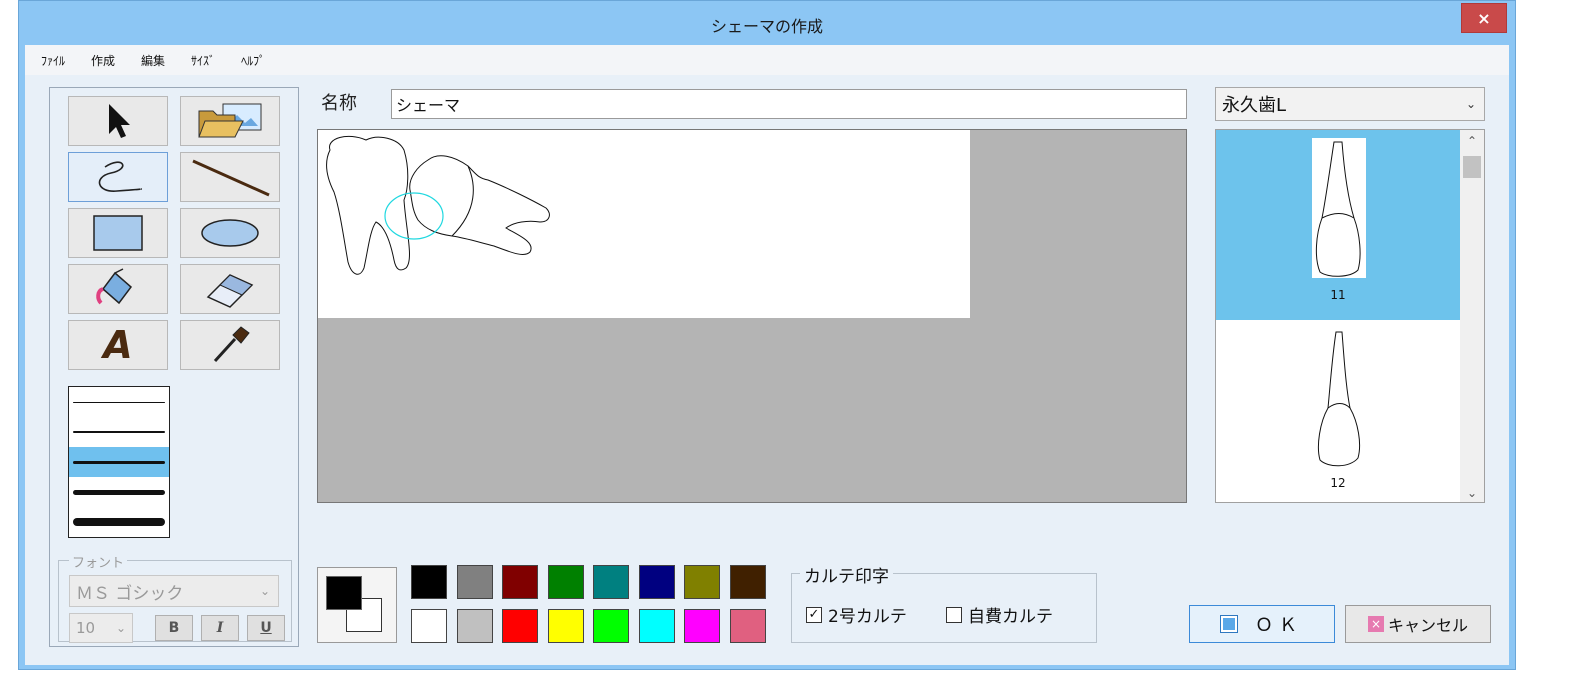 This screenshot has height=675, width=1582. I want to click on font-family-select: ＭＳ ゴシック ⌄, so click(174, 591).